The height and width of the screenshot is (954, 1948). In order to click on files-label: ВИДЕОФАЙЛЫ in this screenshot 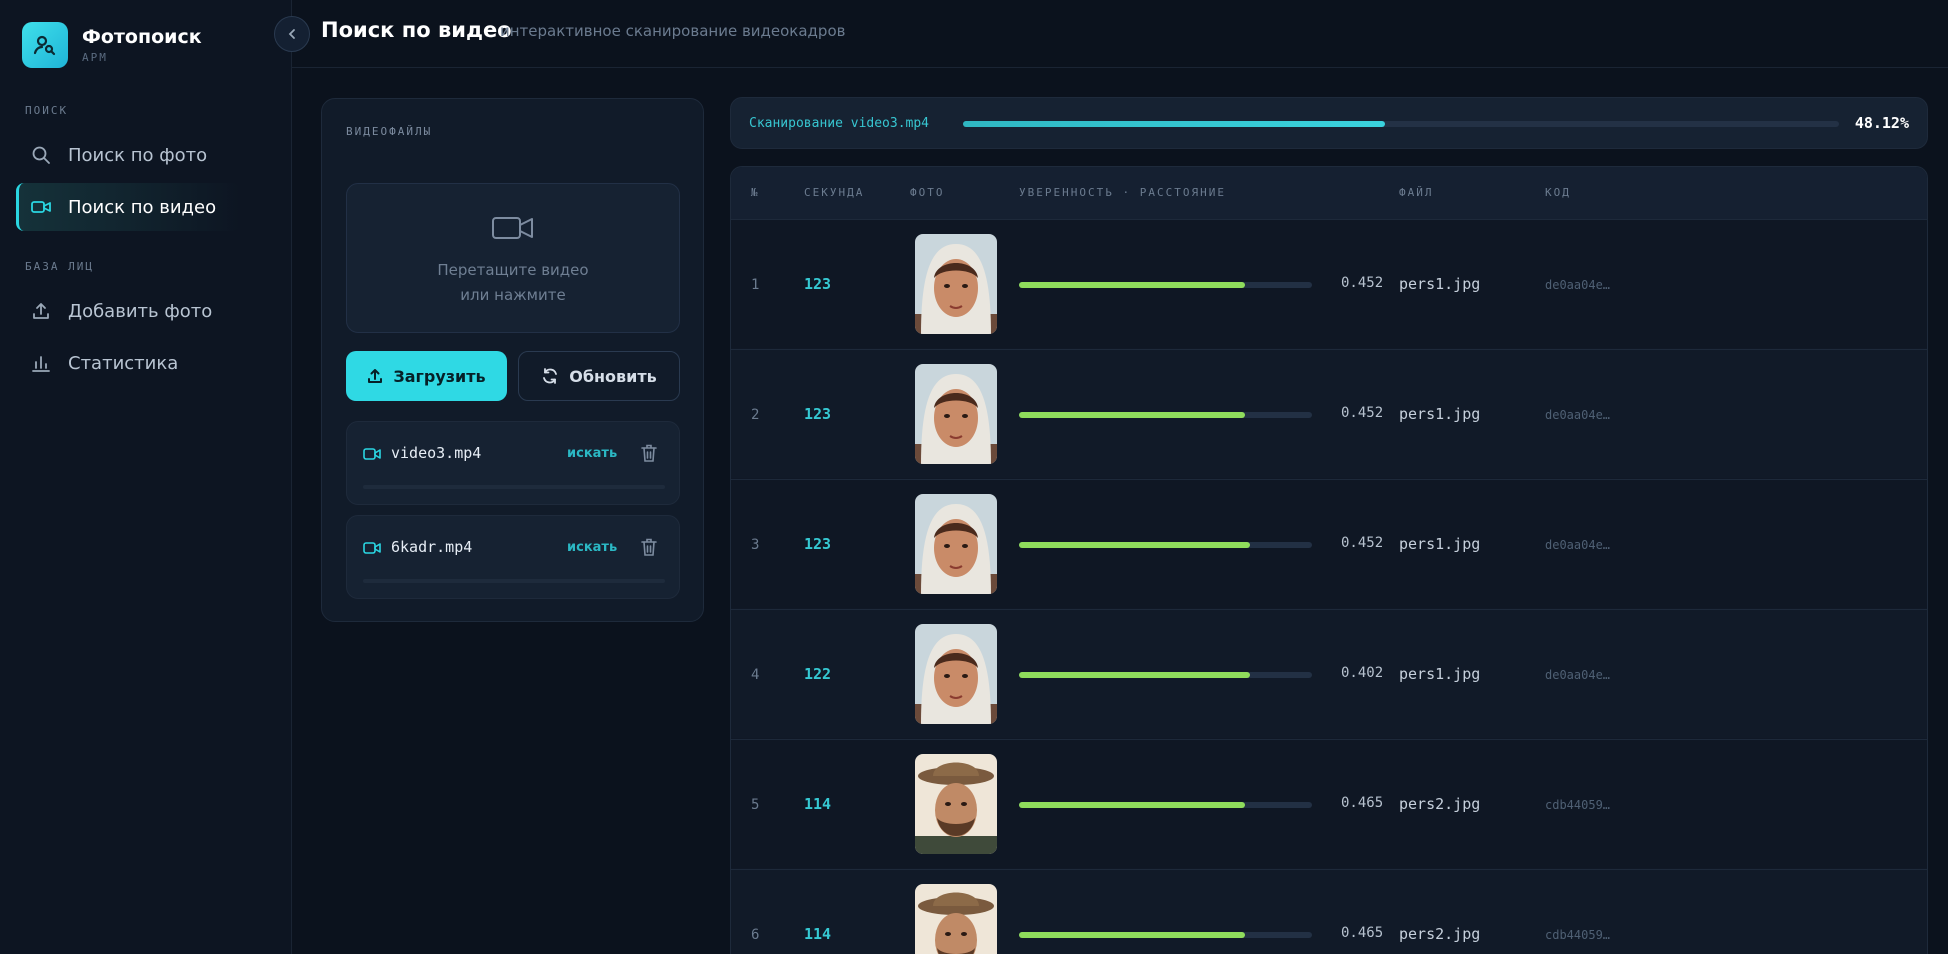, I will do `click(389, 131)`.